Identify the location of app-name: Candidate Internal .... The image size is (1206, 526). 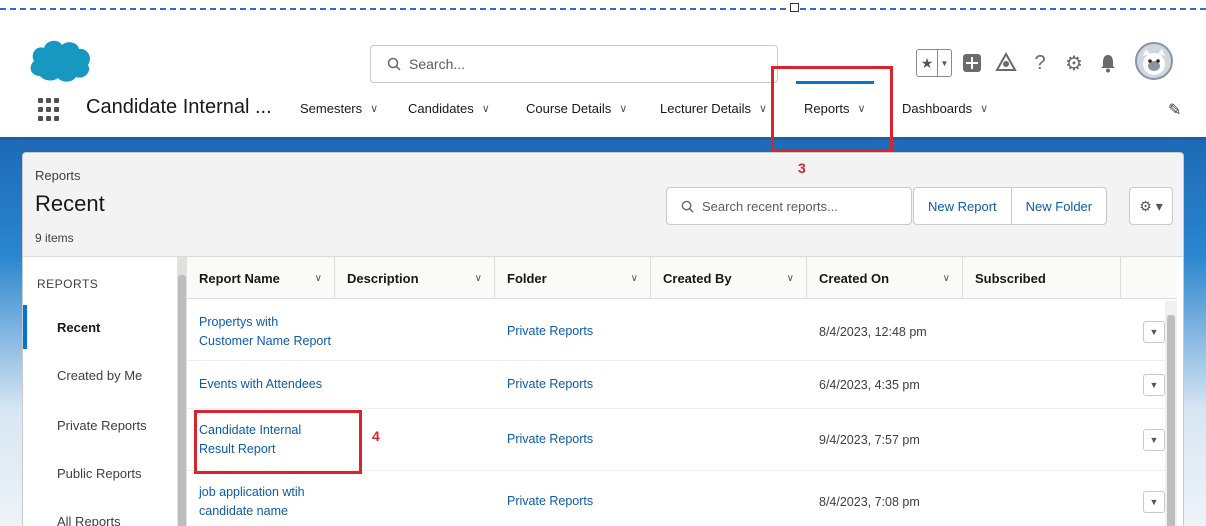
(179, 107).